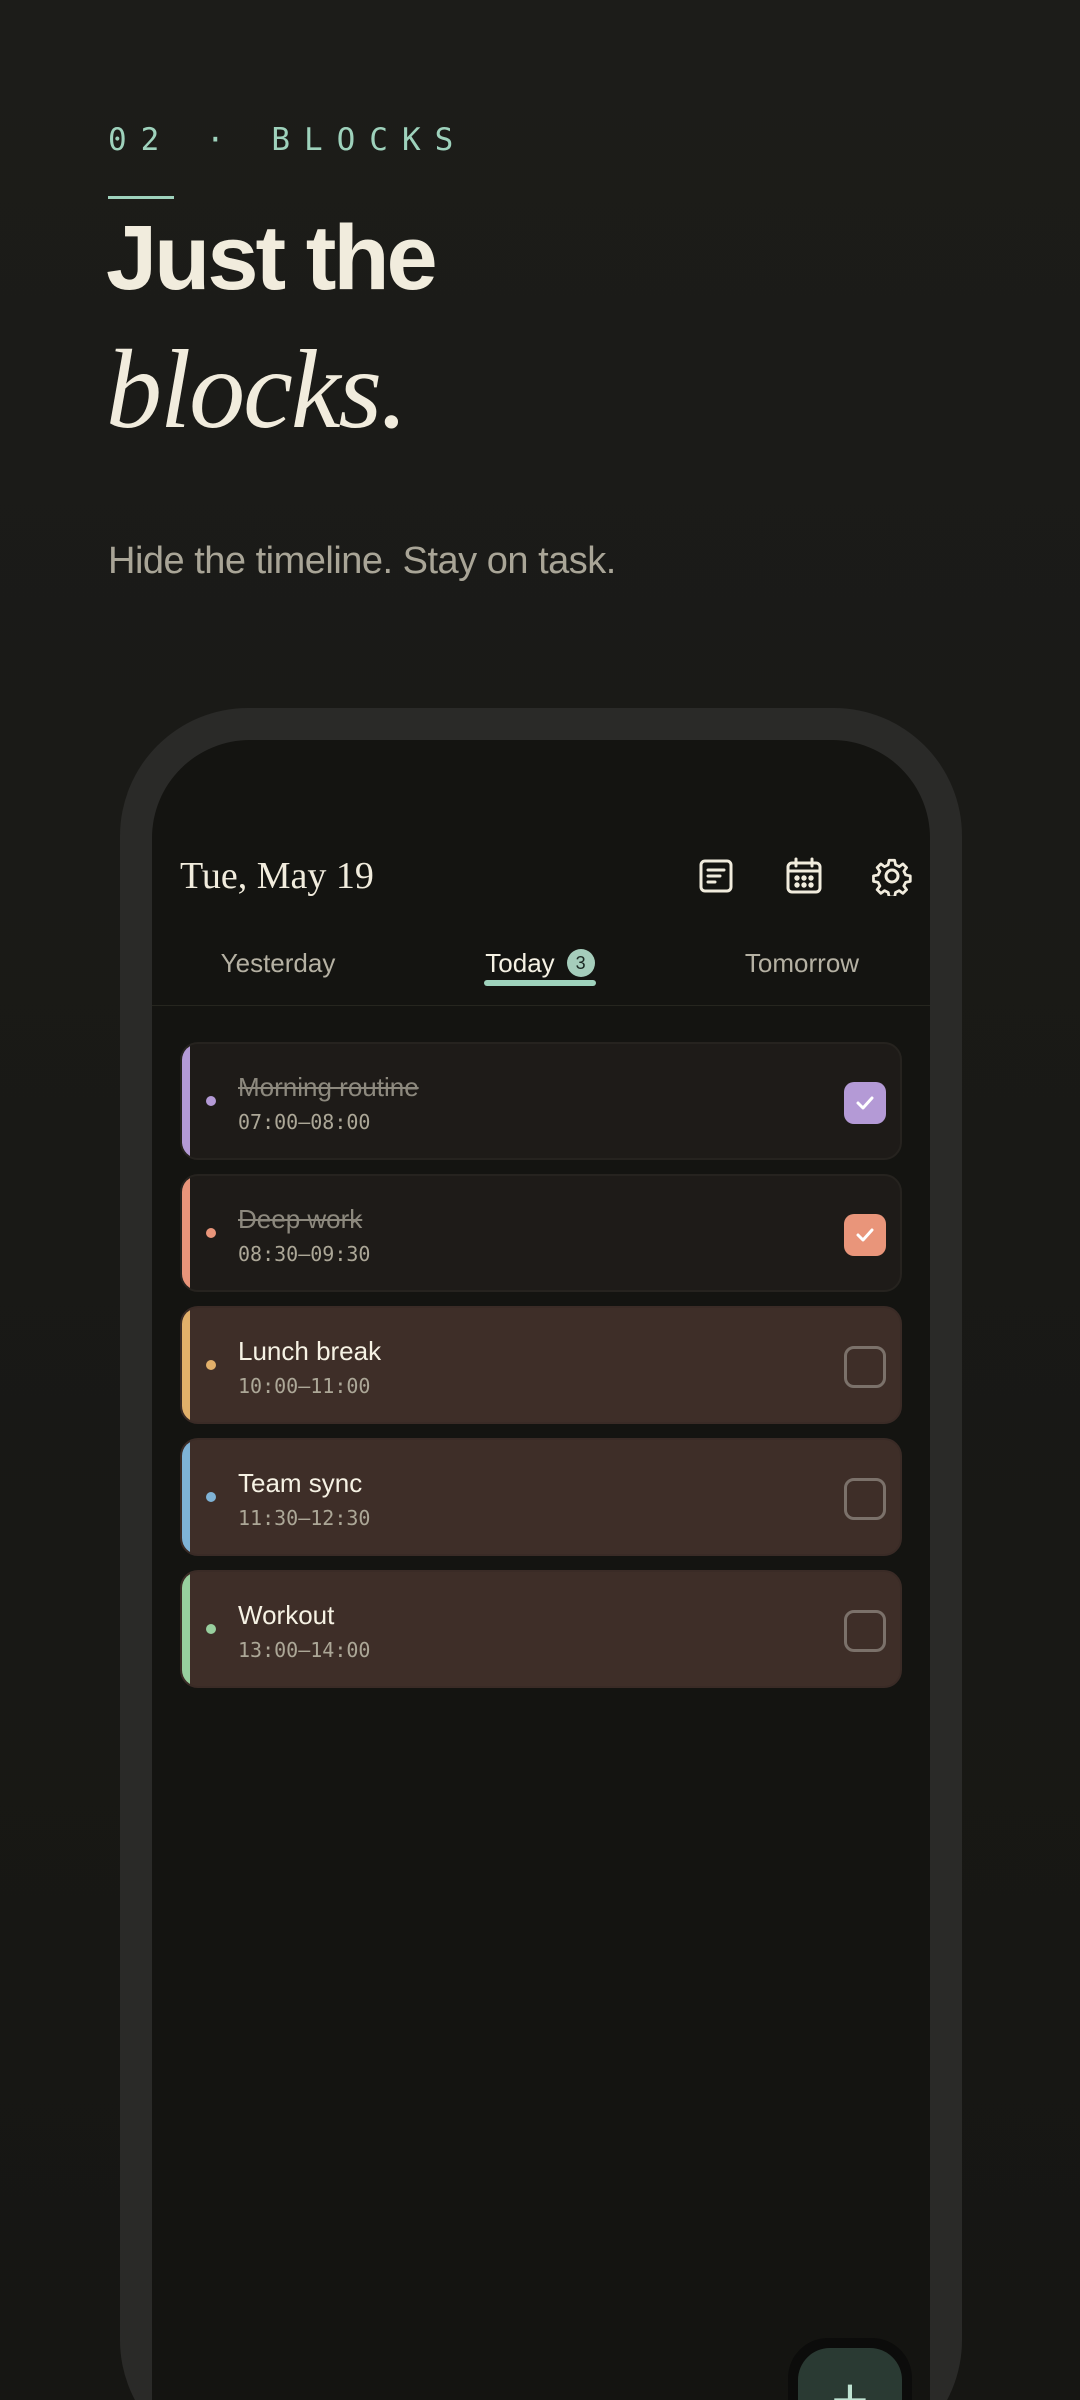 This screenshot has width=1080, height=2400. I want to click on notes-icon, so click(716, 876).